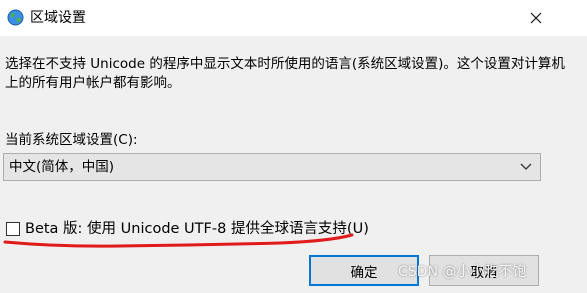 The height and width of the screenshot is (293, 587). I want to click on chevron-down-icon, so click(526, 166).